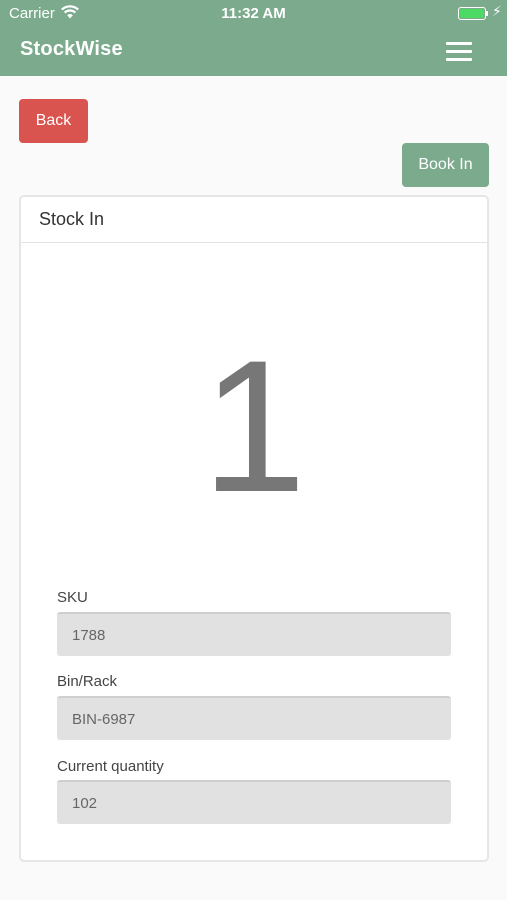 The height and width of the screenshot is (900, 507). Describe the element at coordinates (254, 802) in the screenshot. I see `current-quantity-field` at that location.